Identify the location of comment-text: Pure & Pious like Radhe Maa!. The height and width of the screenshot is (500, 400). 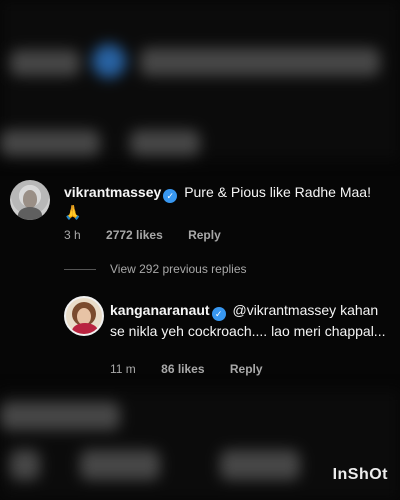
(277, 192).